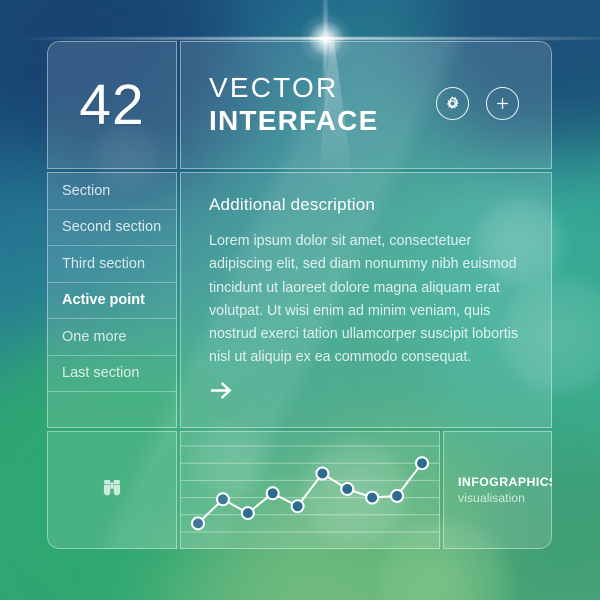  What do you see at coordinates (294, 121) in the screenshot?
I see `title-line-2: INTERFACE` at bounding box center [294, 121].